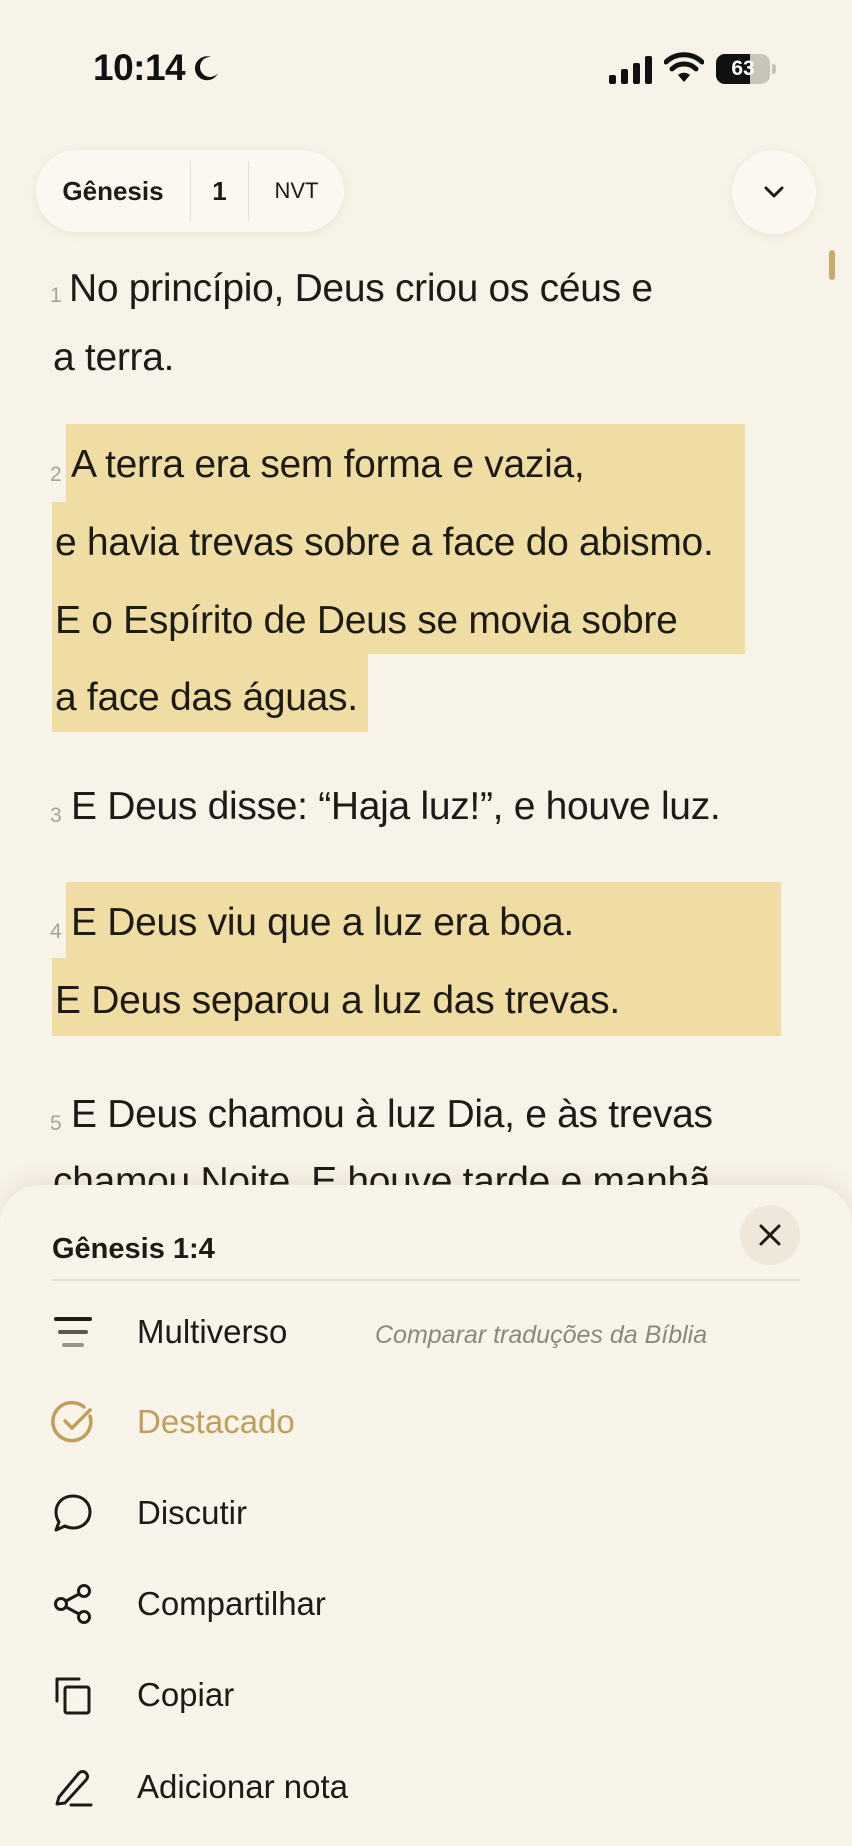  Describe the element at coordinates (337, 1001) in the screenshot. I see `verse-line: E Deus separou a luz das trevas.` at that location.